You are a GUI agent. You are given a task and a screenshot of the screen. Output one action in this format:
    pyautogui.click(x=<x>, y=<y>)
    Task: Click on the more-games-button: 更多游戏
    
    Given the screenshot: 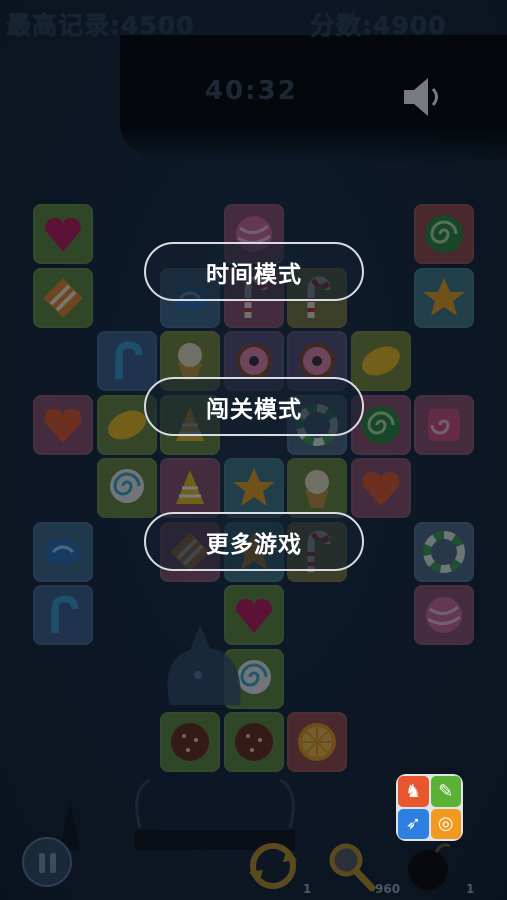 What is the action you would take?
    pyautogui.click(x=254, y=541)
    